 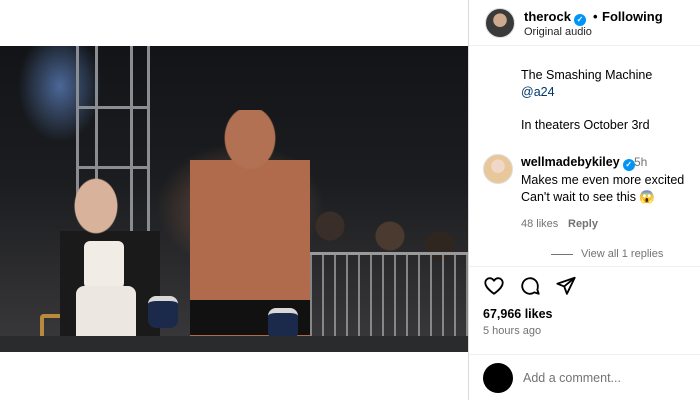 I want to click on author-avatar, so click(x=500, y=23).